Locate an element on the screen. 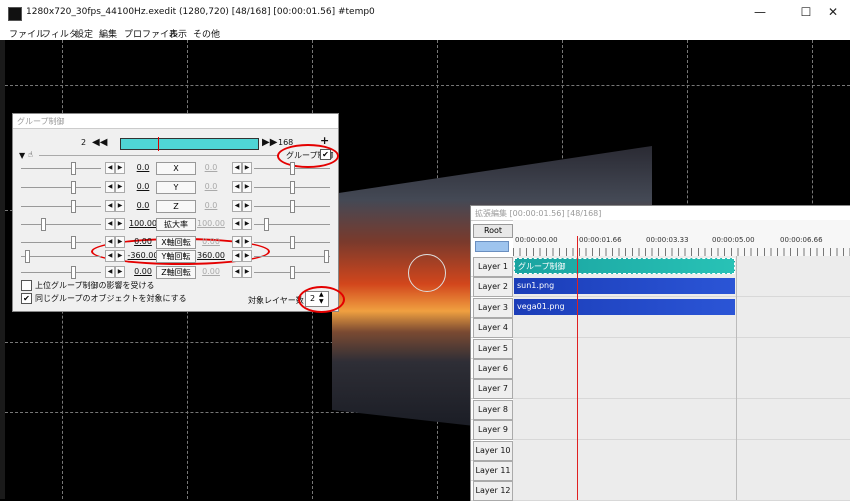 Image resolution: width=850 pixels, height=501 pixels. fast-forward-icon: ▶▶ is located at coordinates (269, 142).